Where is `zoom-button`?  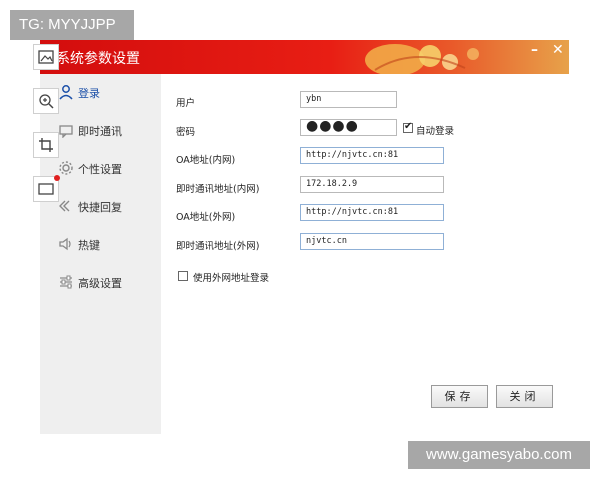
zoom-button is located at coordinates (46, 101).